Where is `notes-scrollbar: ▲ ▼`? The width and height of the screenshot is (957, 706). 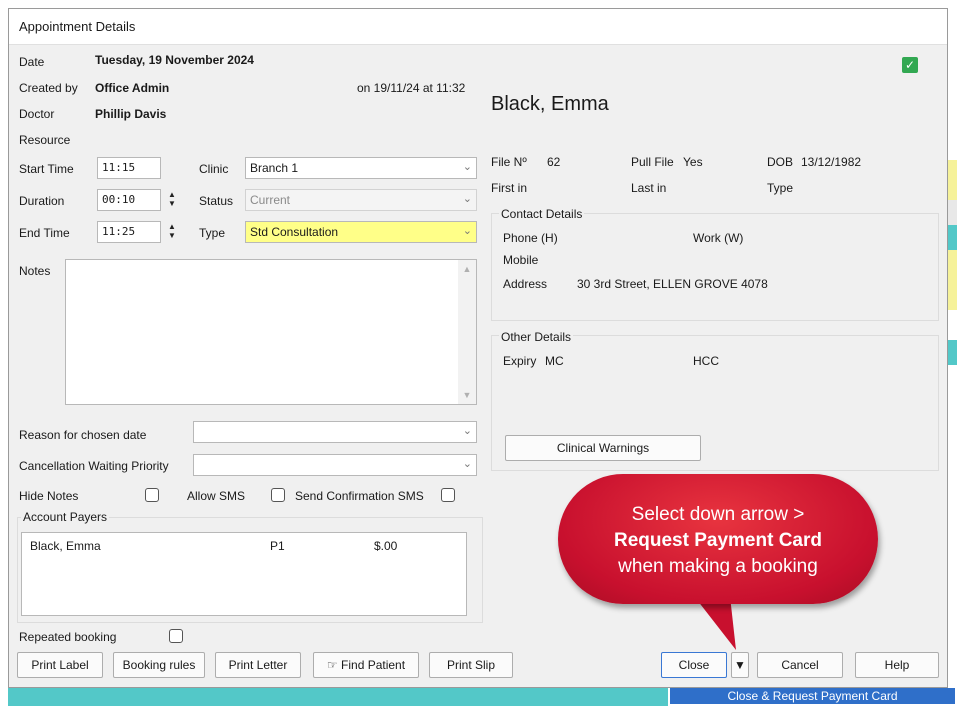 notes-scrollbar: ▲ ▼ is located at coordinates (467, 332).